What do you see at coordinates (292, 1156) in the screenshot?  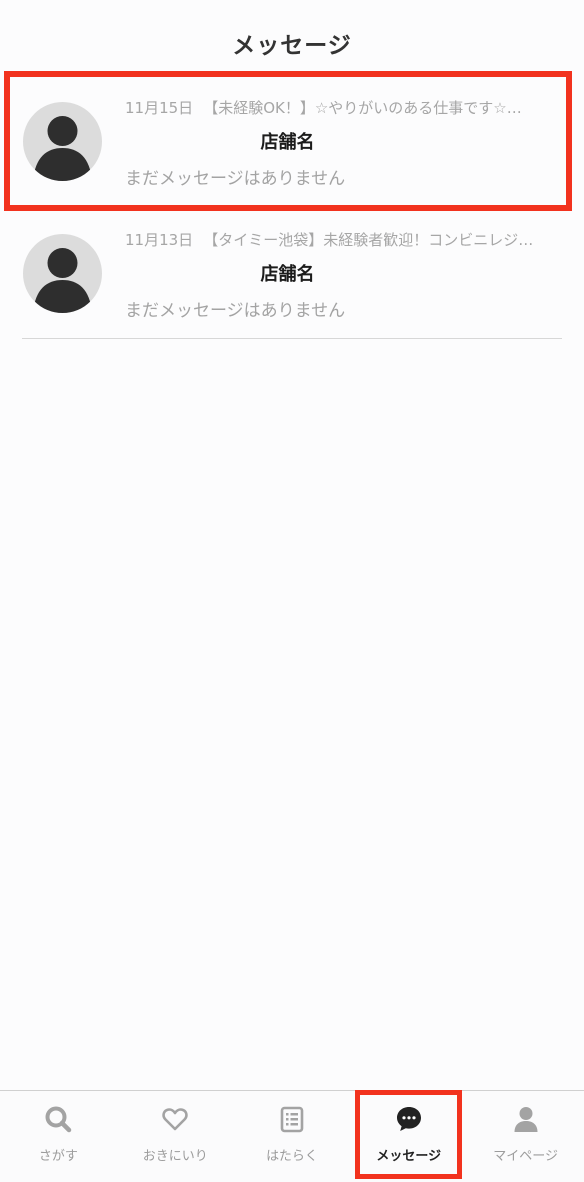 I see `tab-label: はたらく` at bounding box center [292, 1156].